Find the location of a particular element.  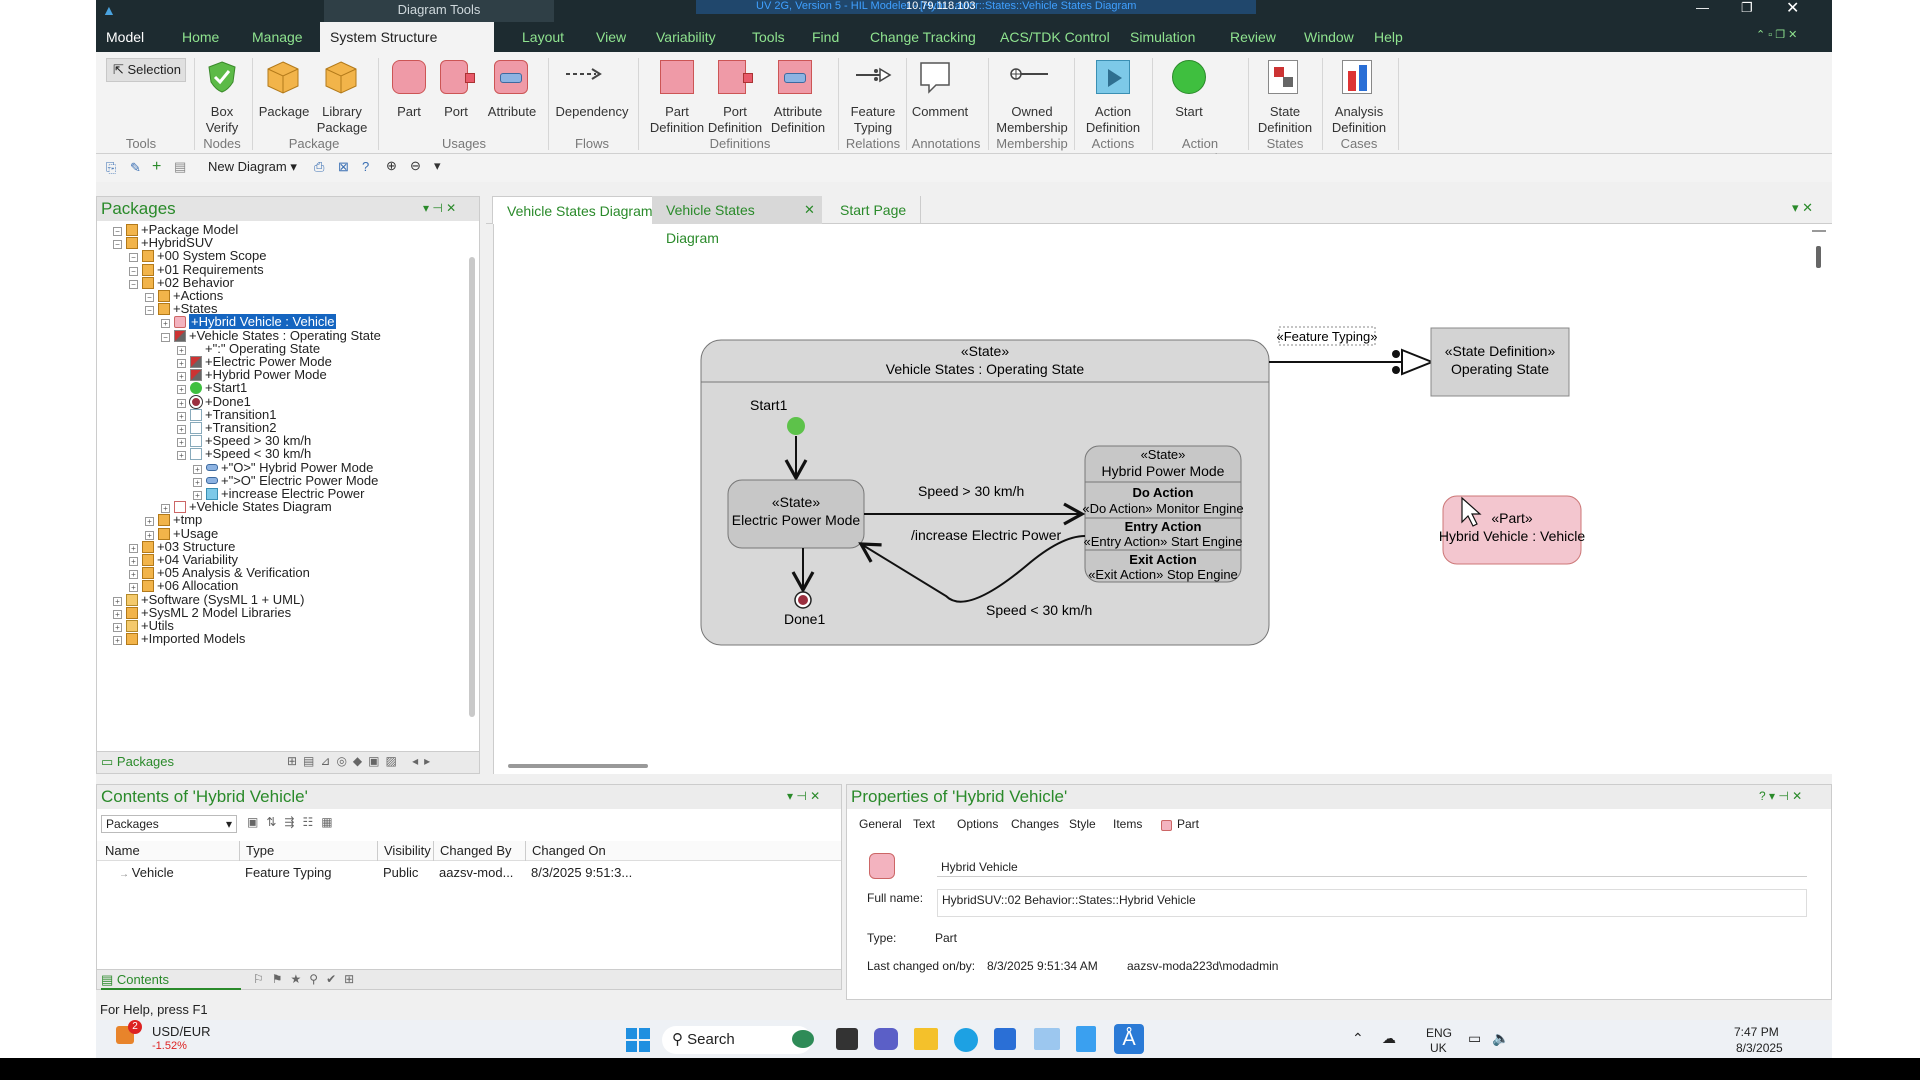

prop-tab-items: Items is located at coordinates (1127, 824).